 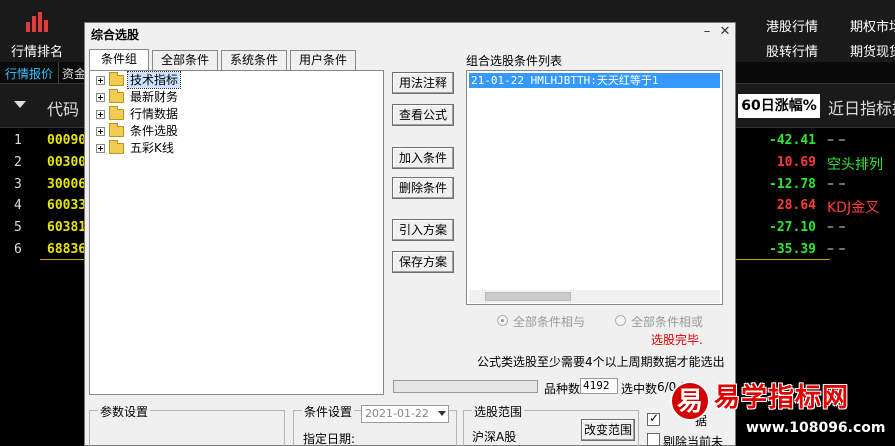 What do you see at coordinates (18, 206) in the screenshot?
I see `row-number: 4` at bounding box center [18, 206].